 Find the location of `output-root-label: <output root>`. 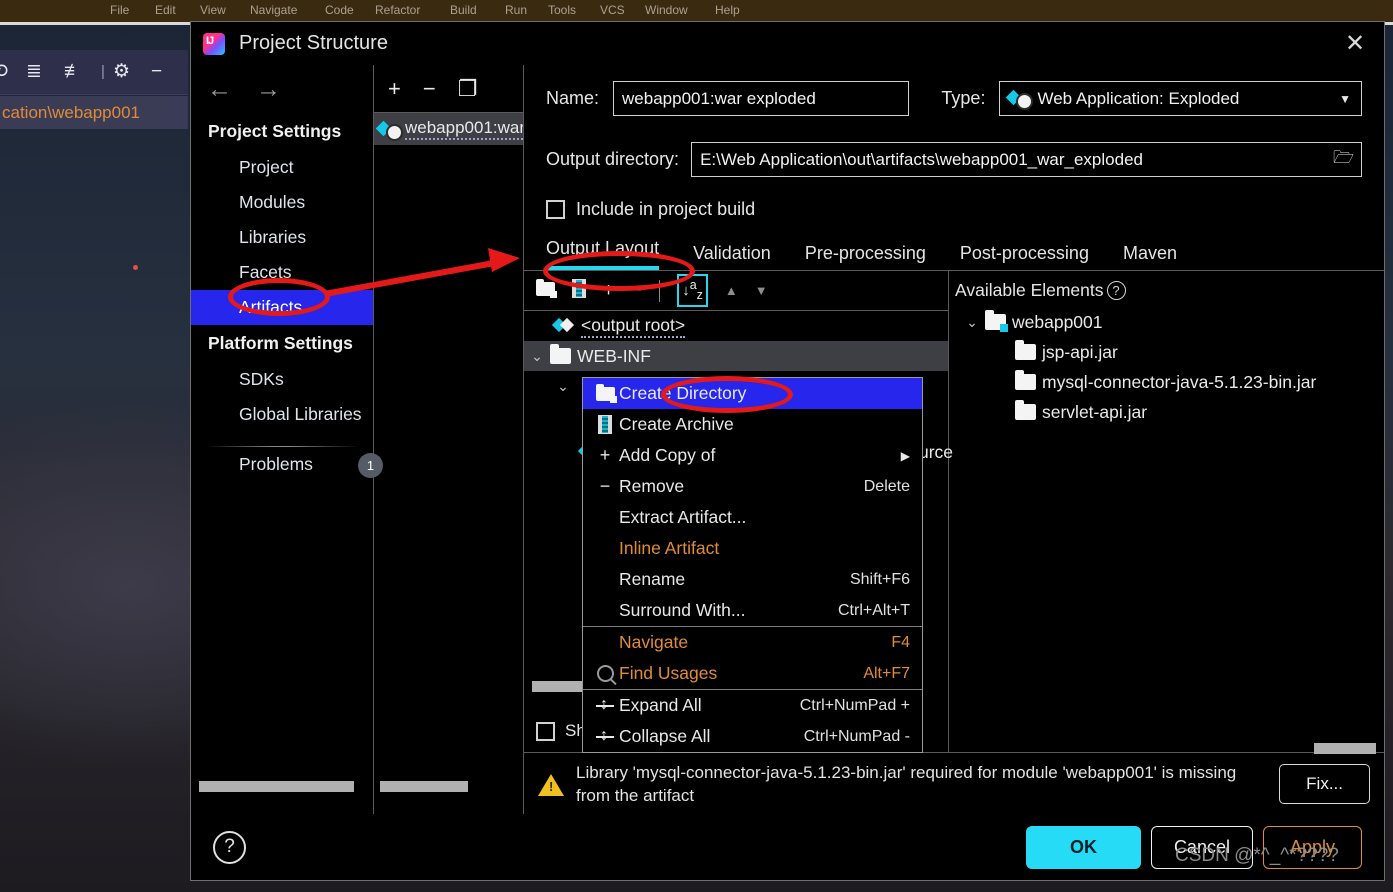

output-root-label: <output root> is located at coordinates (633, 326).